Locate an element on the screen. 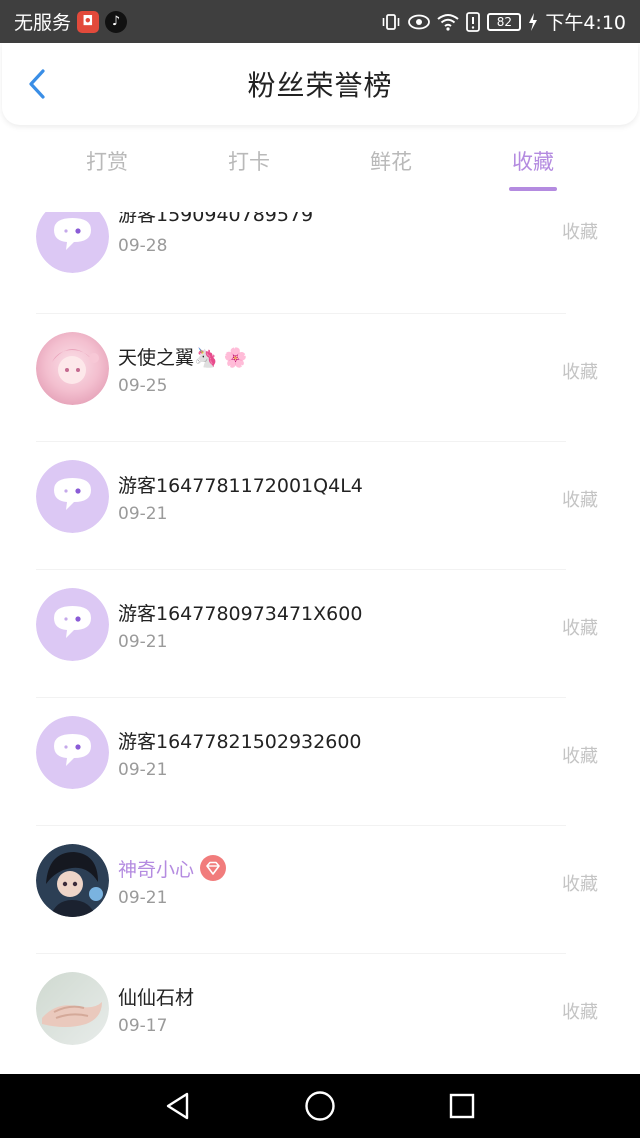  back-triangle-icon is located at coordinates (177, 1106).